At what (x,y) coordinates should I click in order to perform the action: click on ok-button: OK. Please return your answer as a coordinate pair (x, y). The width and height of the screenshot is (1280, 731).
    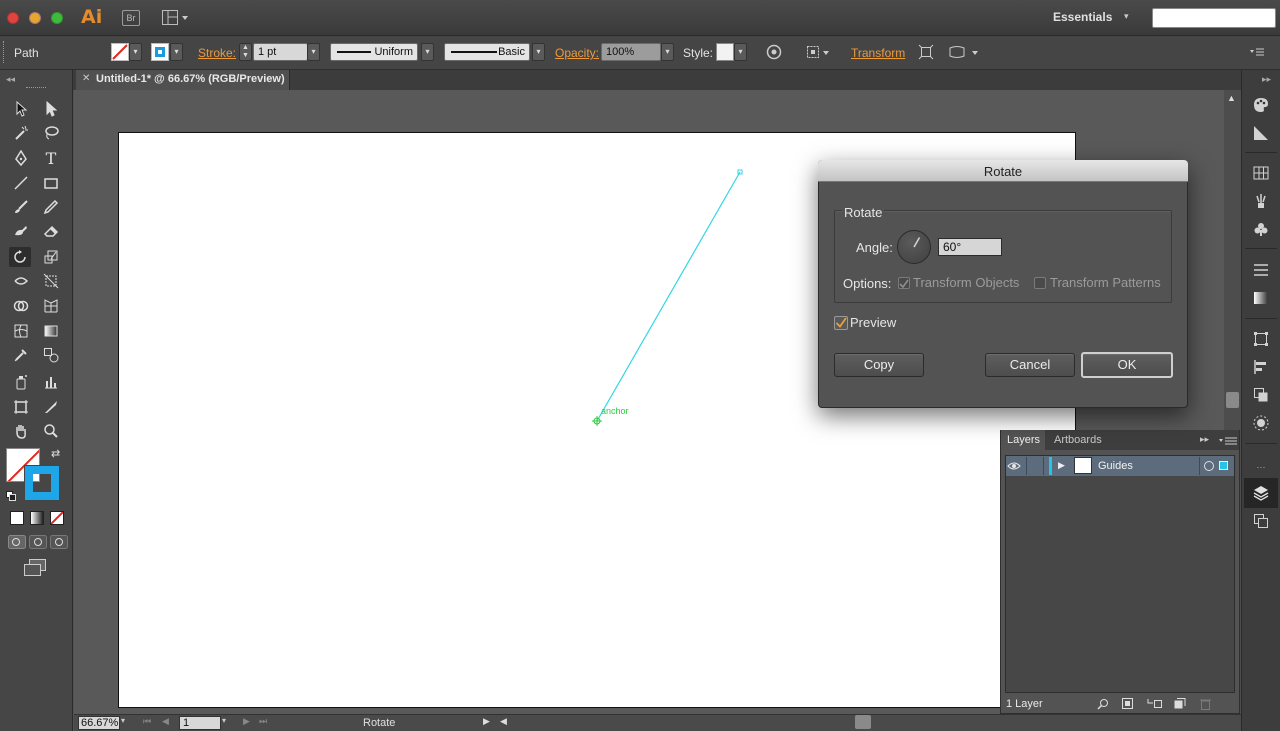
    Looking at the image, I should click on (1127, 365).